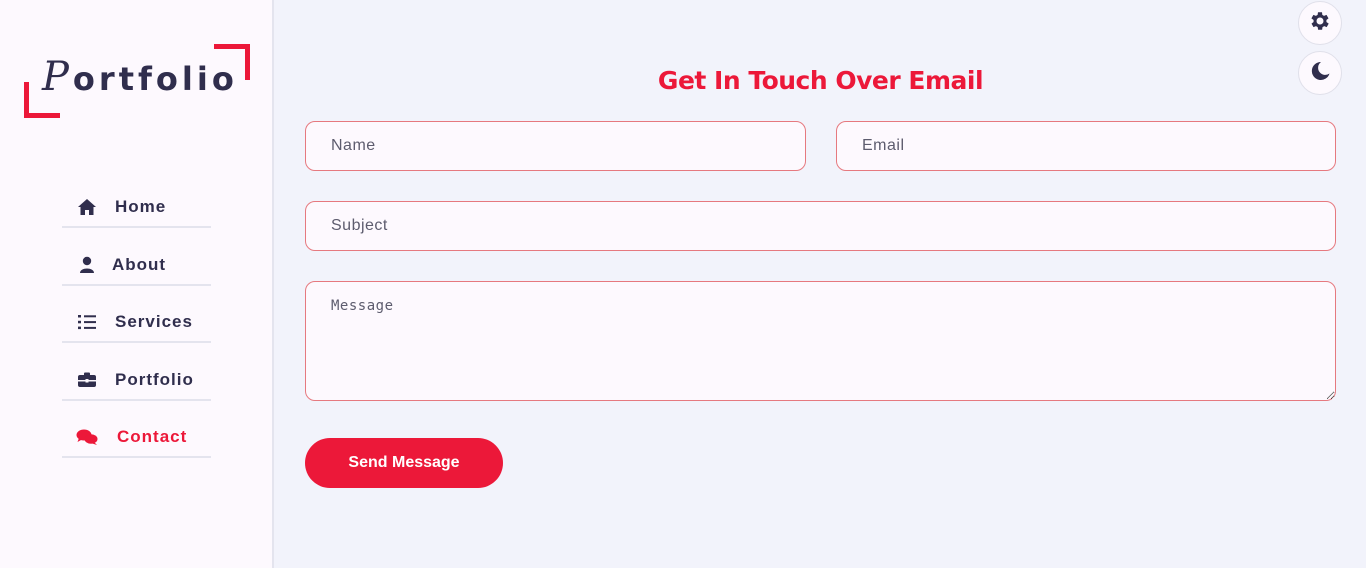 The image size is (1366, 568). I want to click on nav-item-portfolio: Portfolio, so click(136, 381).